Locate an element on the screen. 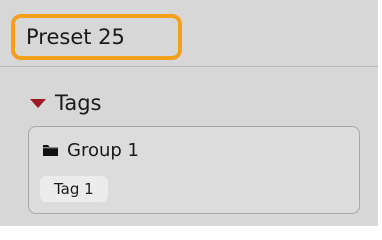  tags-section-toggle: Tags is located at coordinates (66, 103).